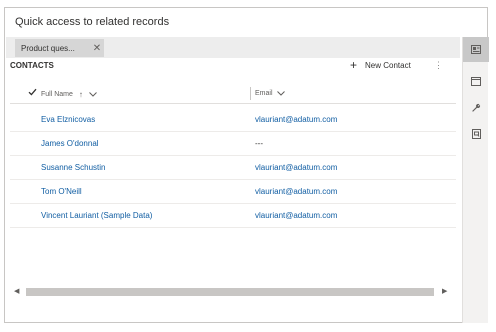 This screenshot has height=332, width=496. I want to click on document-icon, so click(476, 133).